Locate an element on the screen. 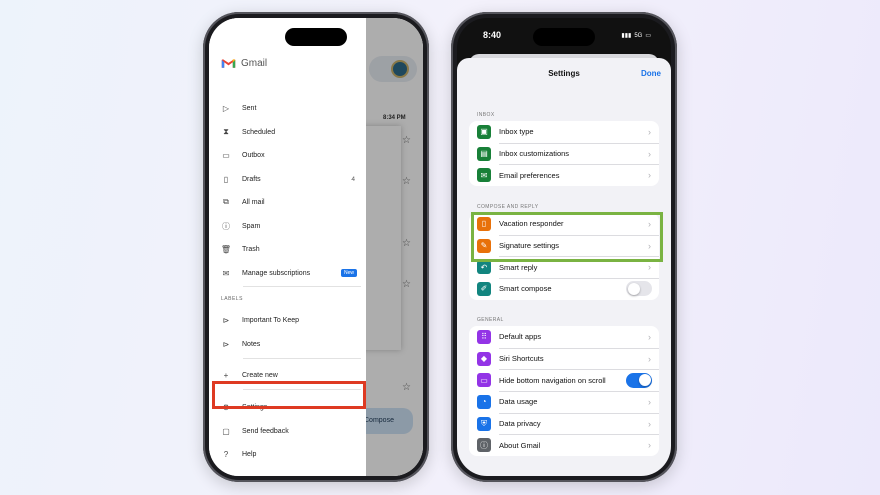 Image resolution: width=880 pixels, height=495 pixels. row-inbox-customizations: ▤ Inbox customizations › is located at coordinates (564, 153).